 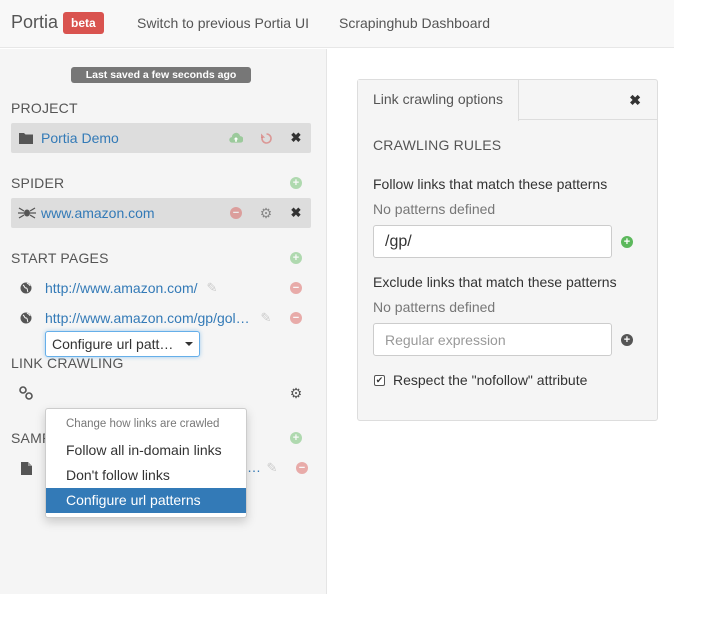 I want to click on start-pages-heading: START PAGES, so click(x=60, y=258).